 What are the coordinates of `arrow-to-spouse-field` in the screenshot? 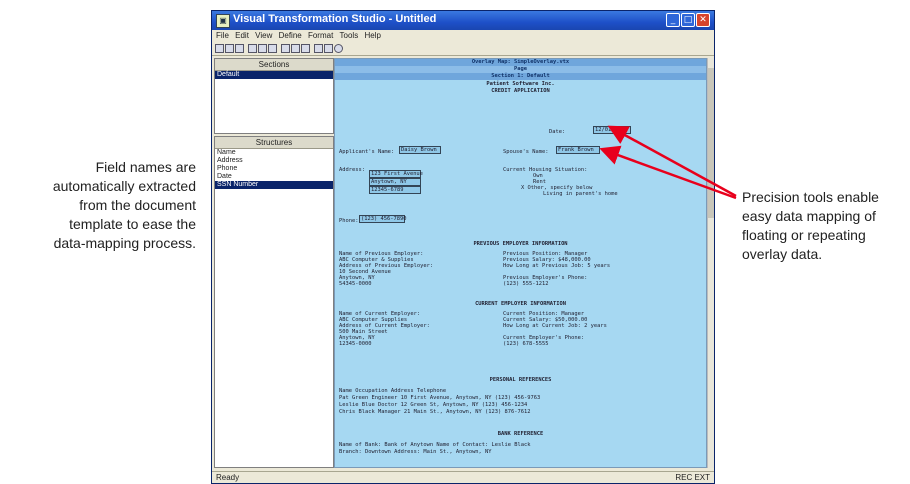 It's located at (668, 172).